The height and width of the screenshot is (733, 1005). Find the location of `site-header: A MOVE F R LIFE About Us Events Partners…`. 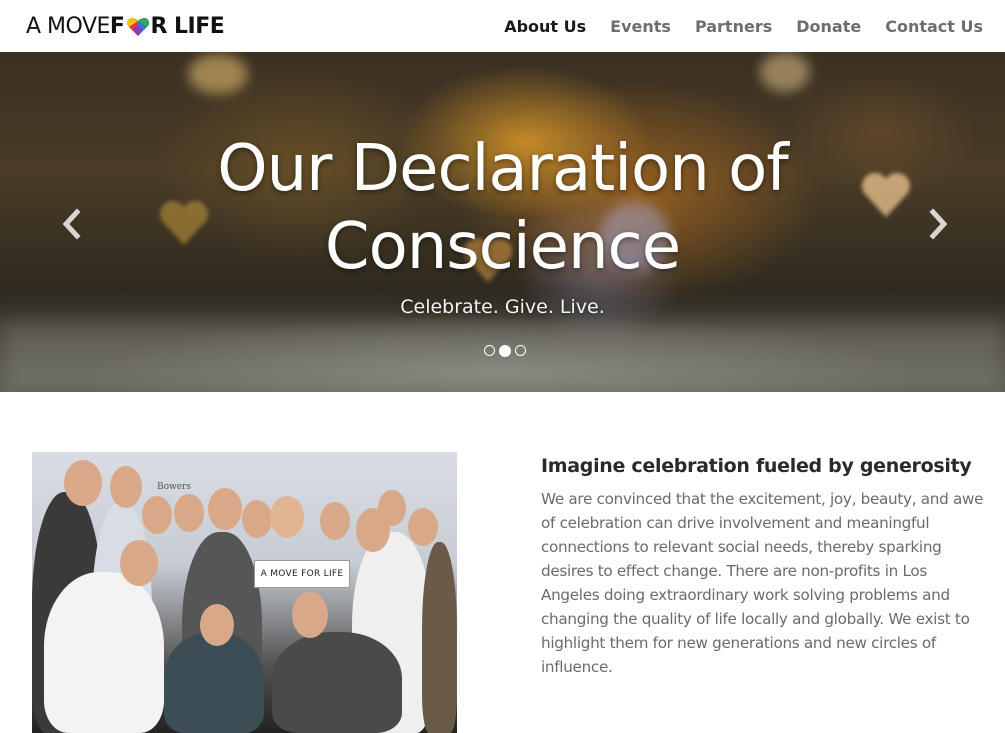

site-header: A MOVE F R LIFE About Us Events Partners… is located at coordinates (502, 26).